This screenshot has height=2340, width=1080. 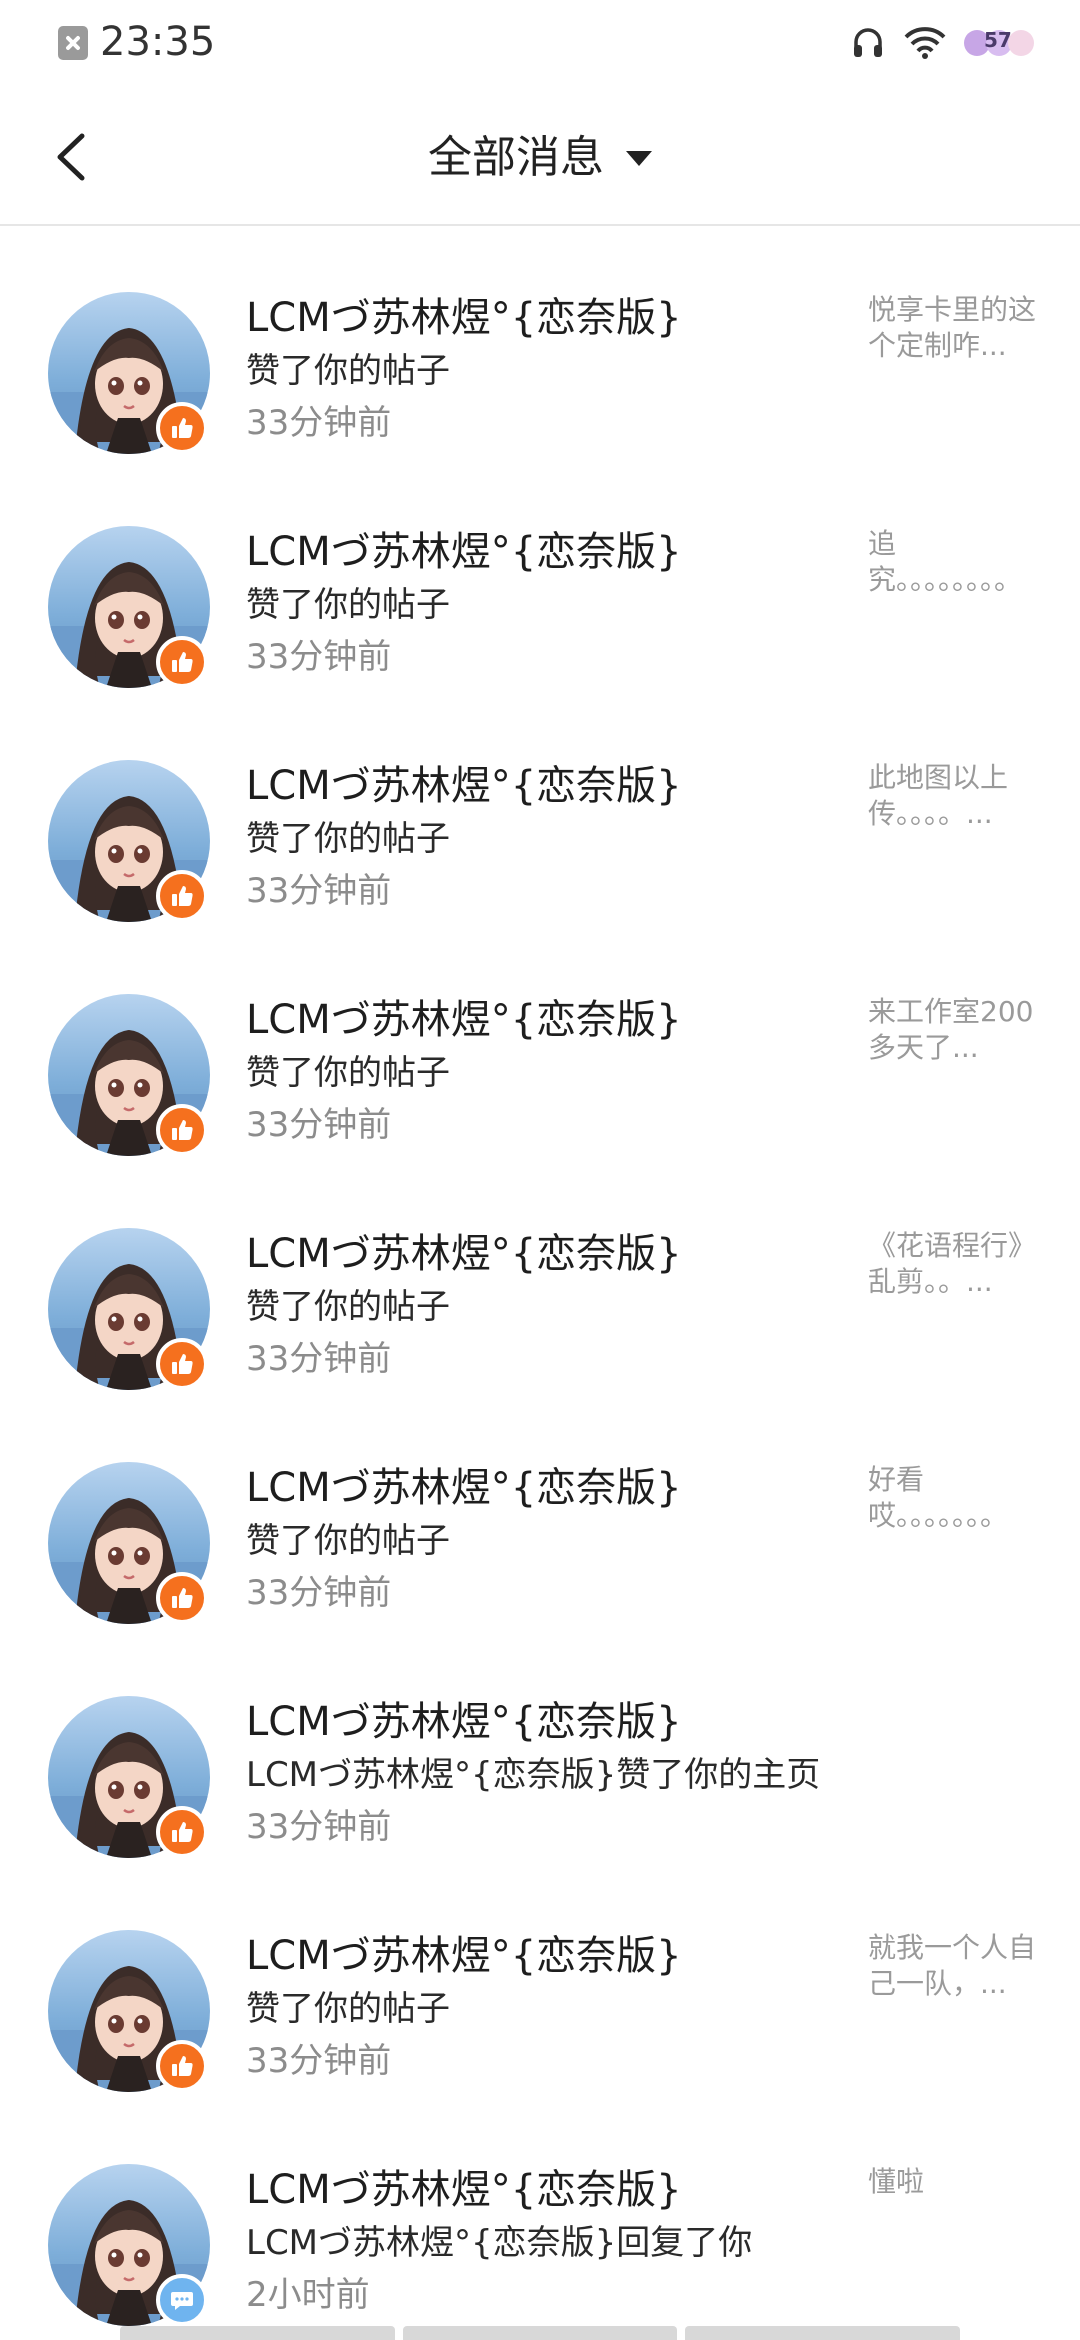 I want to click on status-icons: 57, so click(x=945, y=43).